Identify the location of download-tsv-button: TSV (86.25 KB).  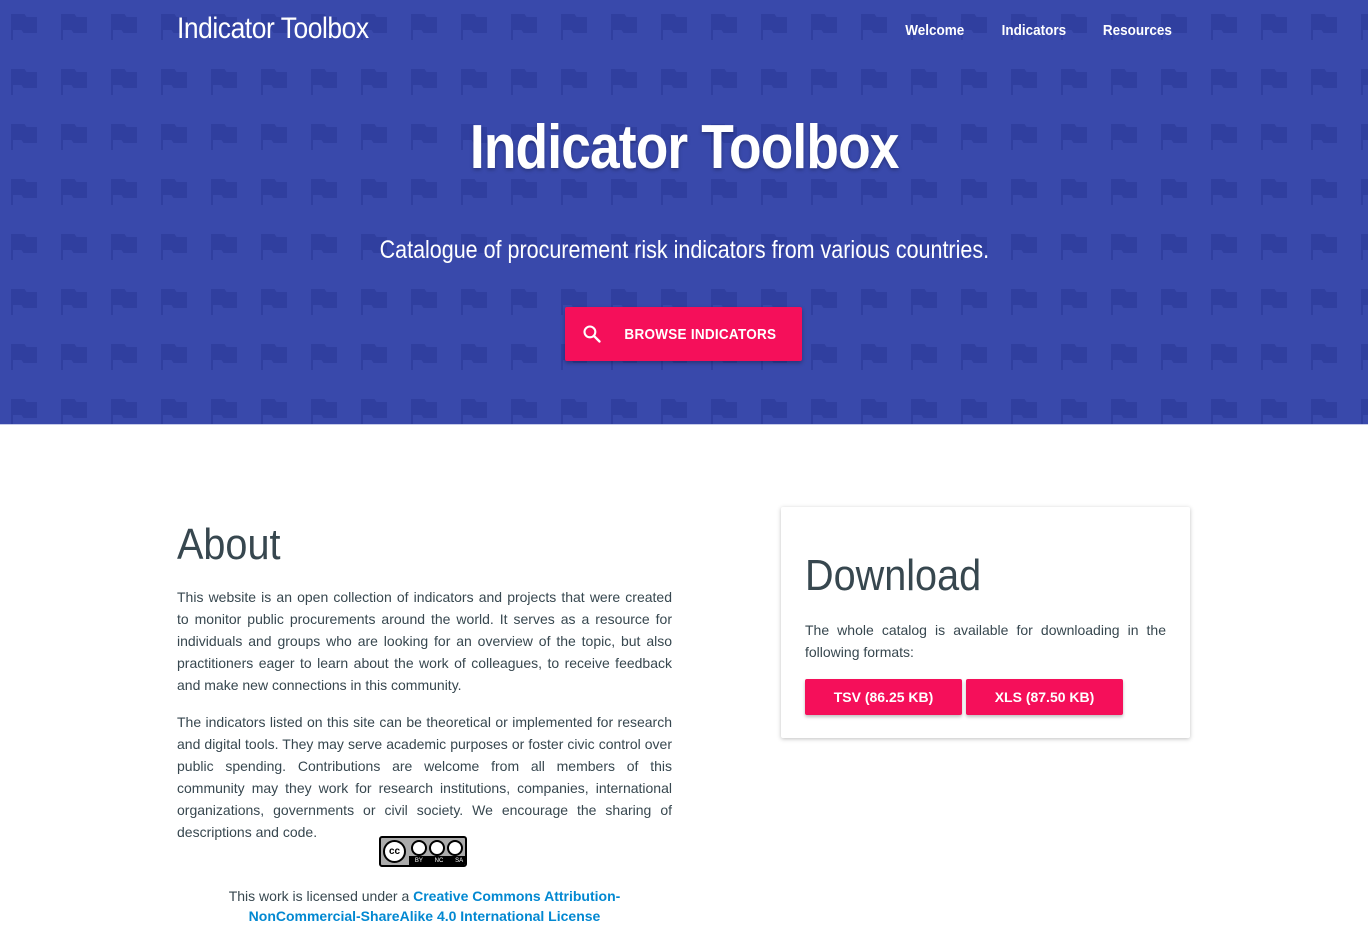
(883, 697).